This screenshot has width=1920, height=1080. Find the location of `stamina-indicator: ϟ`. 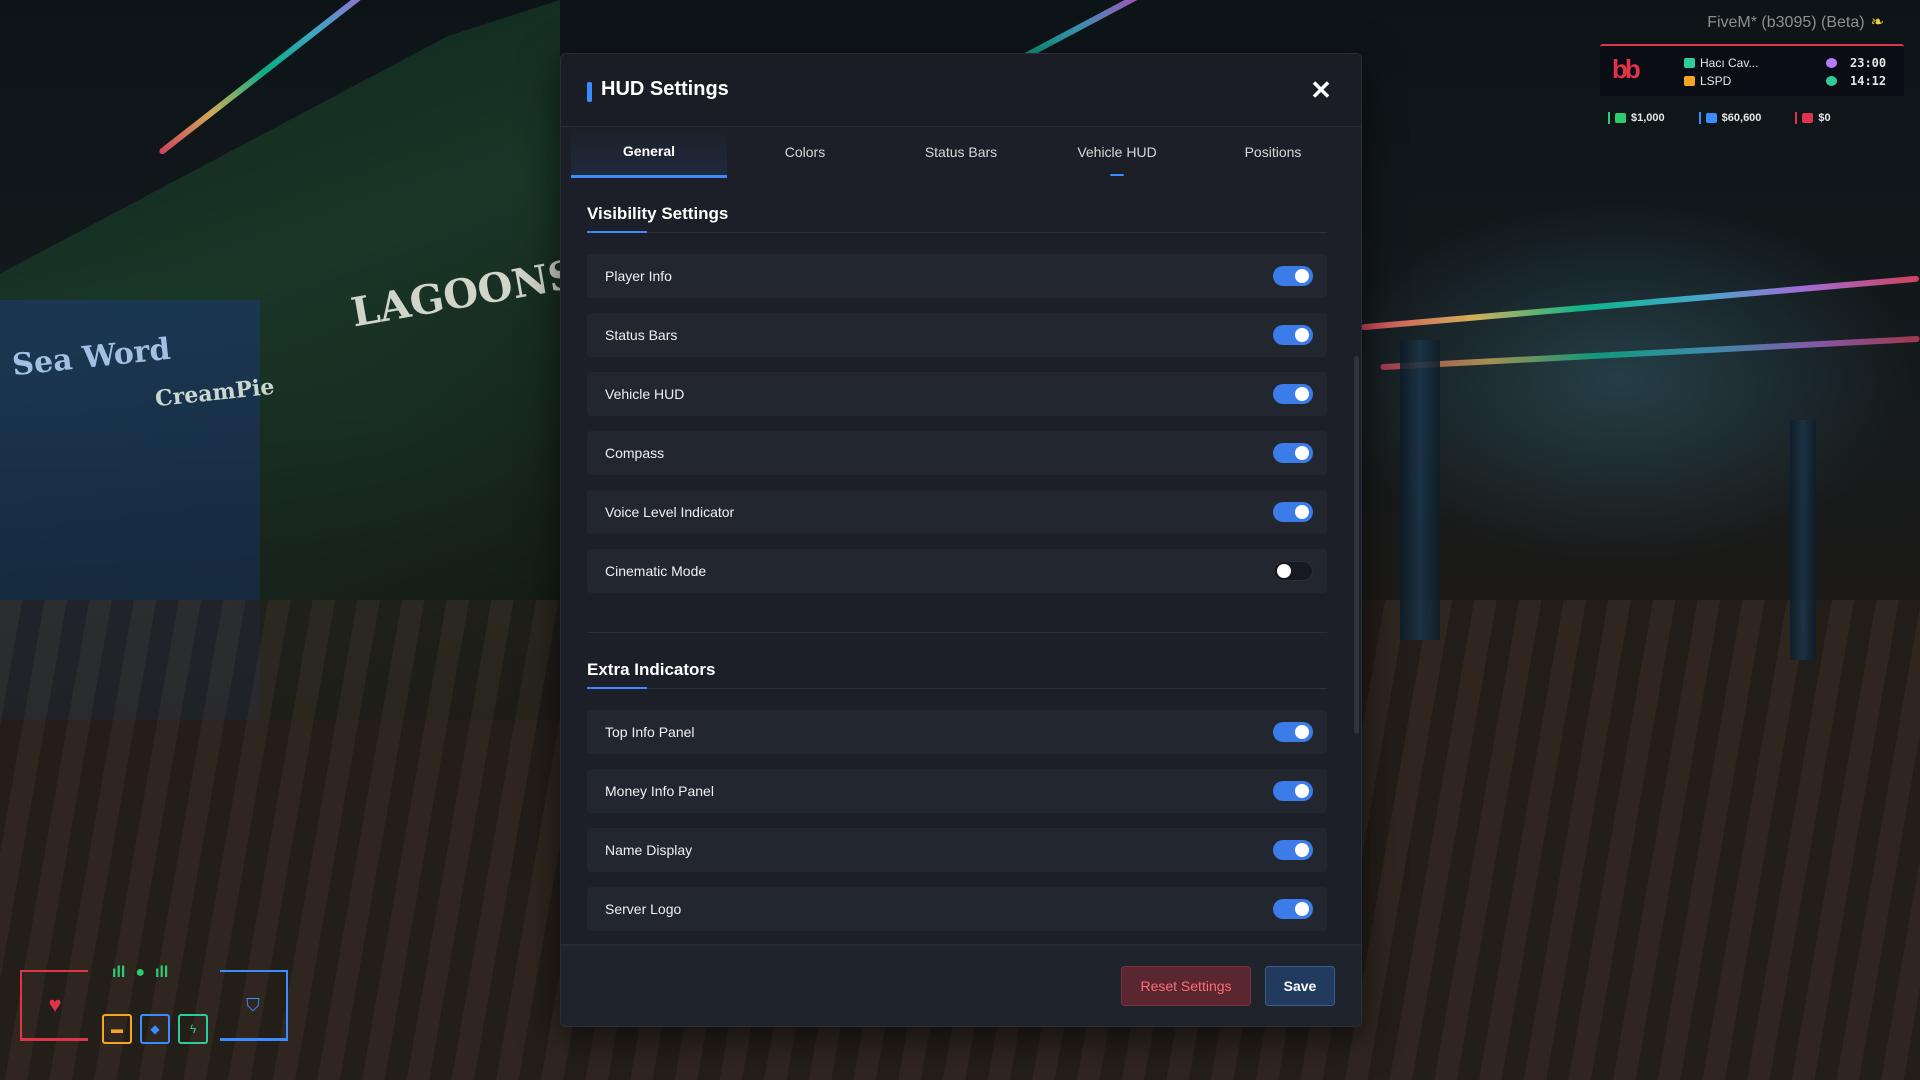

stamina-indicator: ϟ is located at coordinates (193, 1029).